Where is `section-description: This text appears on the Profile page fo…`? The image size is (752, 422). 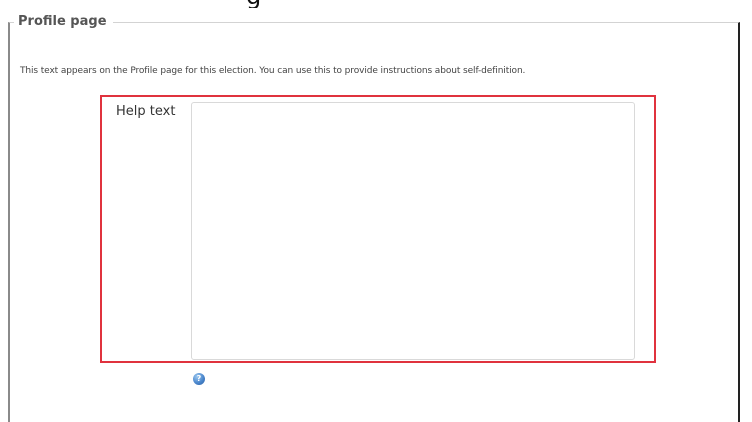 section-description: This text appears on the Profile page fo… is located at coordinates (273, 71).